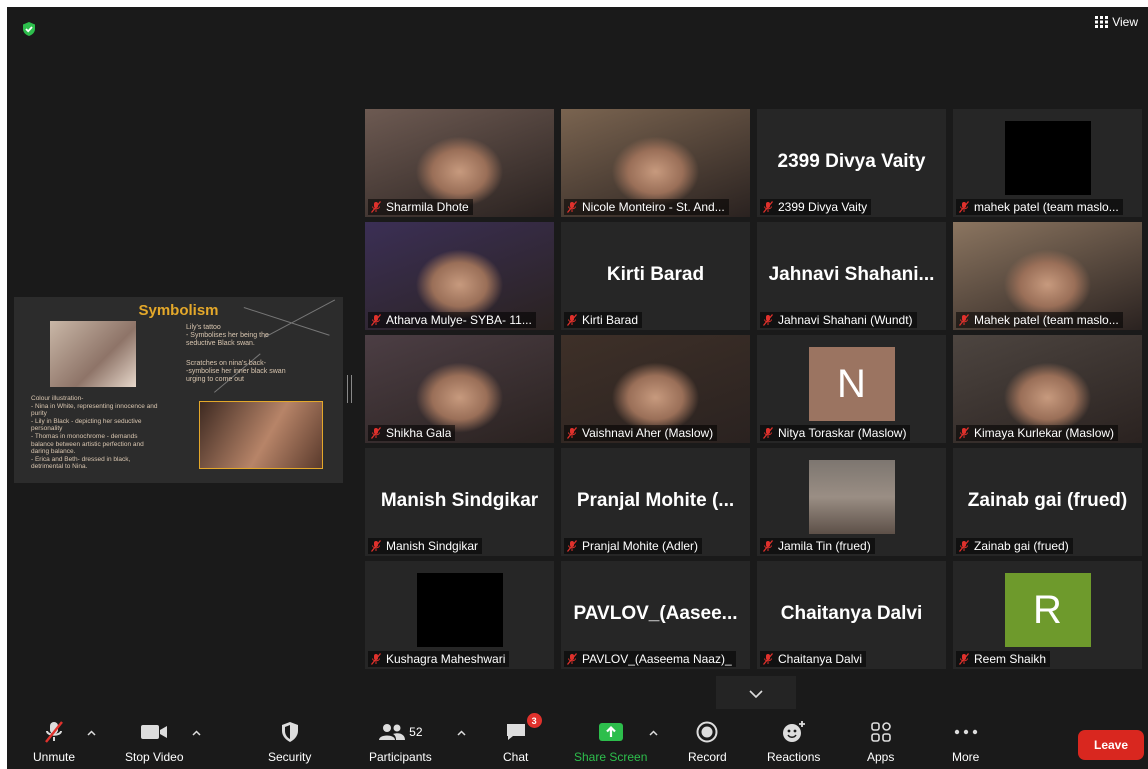 The image size is (1148, 769). What do you see at coordinates (1047, 610) in the screenshot?
I see `participant-initial-avatar: R` at bounding box center [1047, 610].